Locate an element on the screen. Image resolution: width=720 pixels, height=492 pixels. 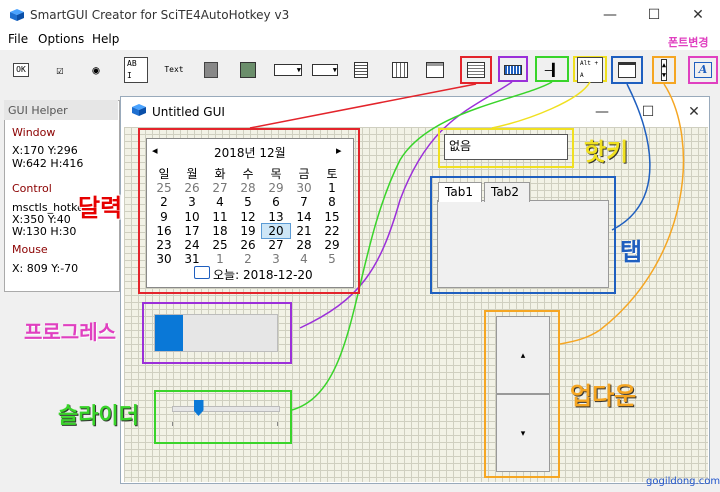
calendar-weekday: 수 is located at coordinates (248, 174).